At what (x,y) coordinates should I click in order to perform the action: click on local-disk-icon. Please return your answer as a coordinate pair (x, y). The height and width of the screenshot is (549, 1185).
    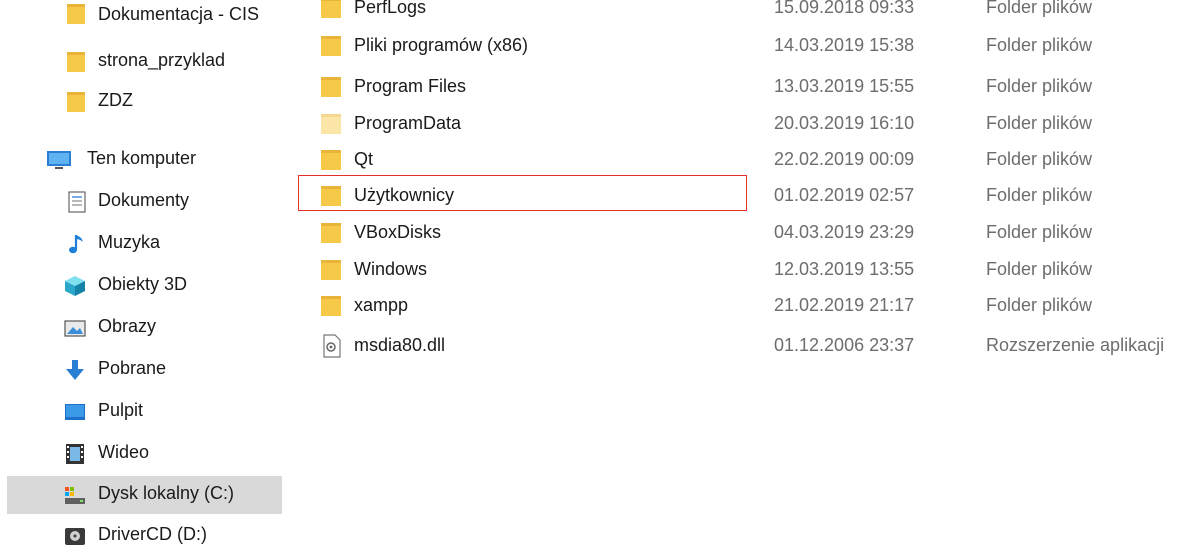
    Looking at the image, I should click on (75, 495).